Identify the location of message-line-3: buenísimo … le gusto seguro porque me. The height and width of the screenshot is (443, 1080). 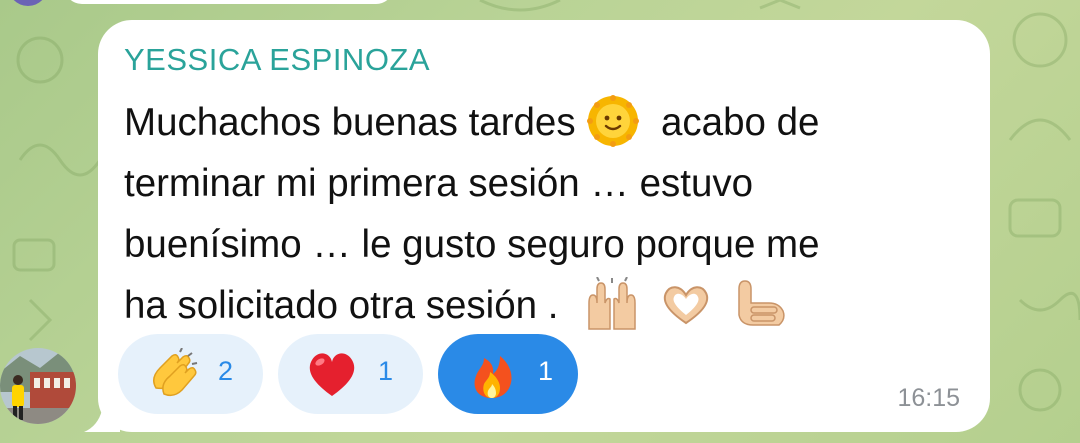
(472, 244).